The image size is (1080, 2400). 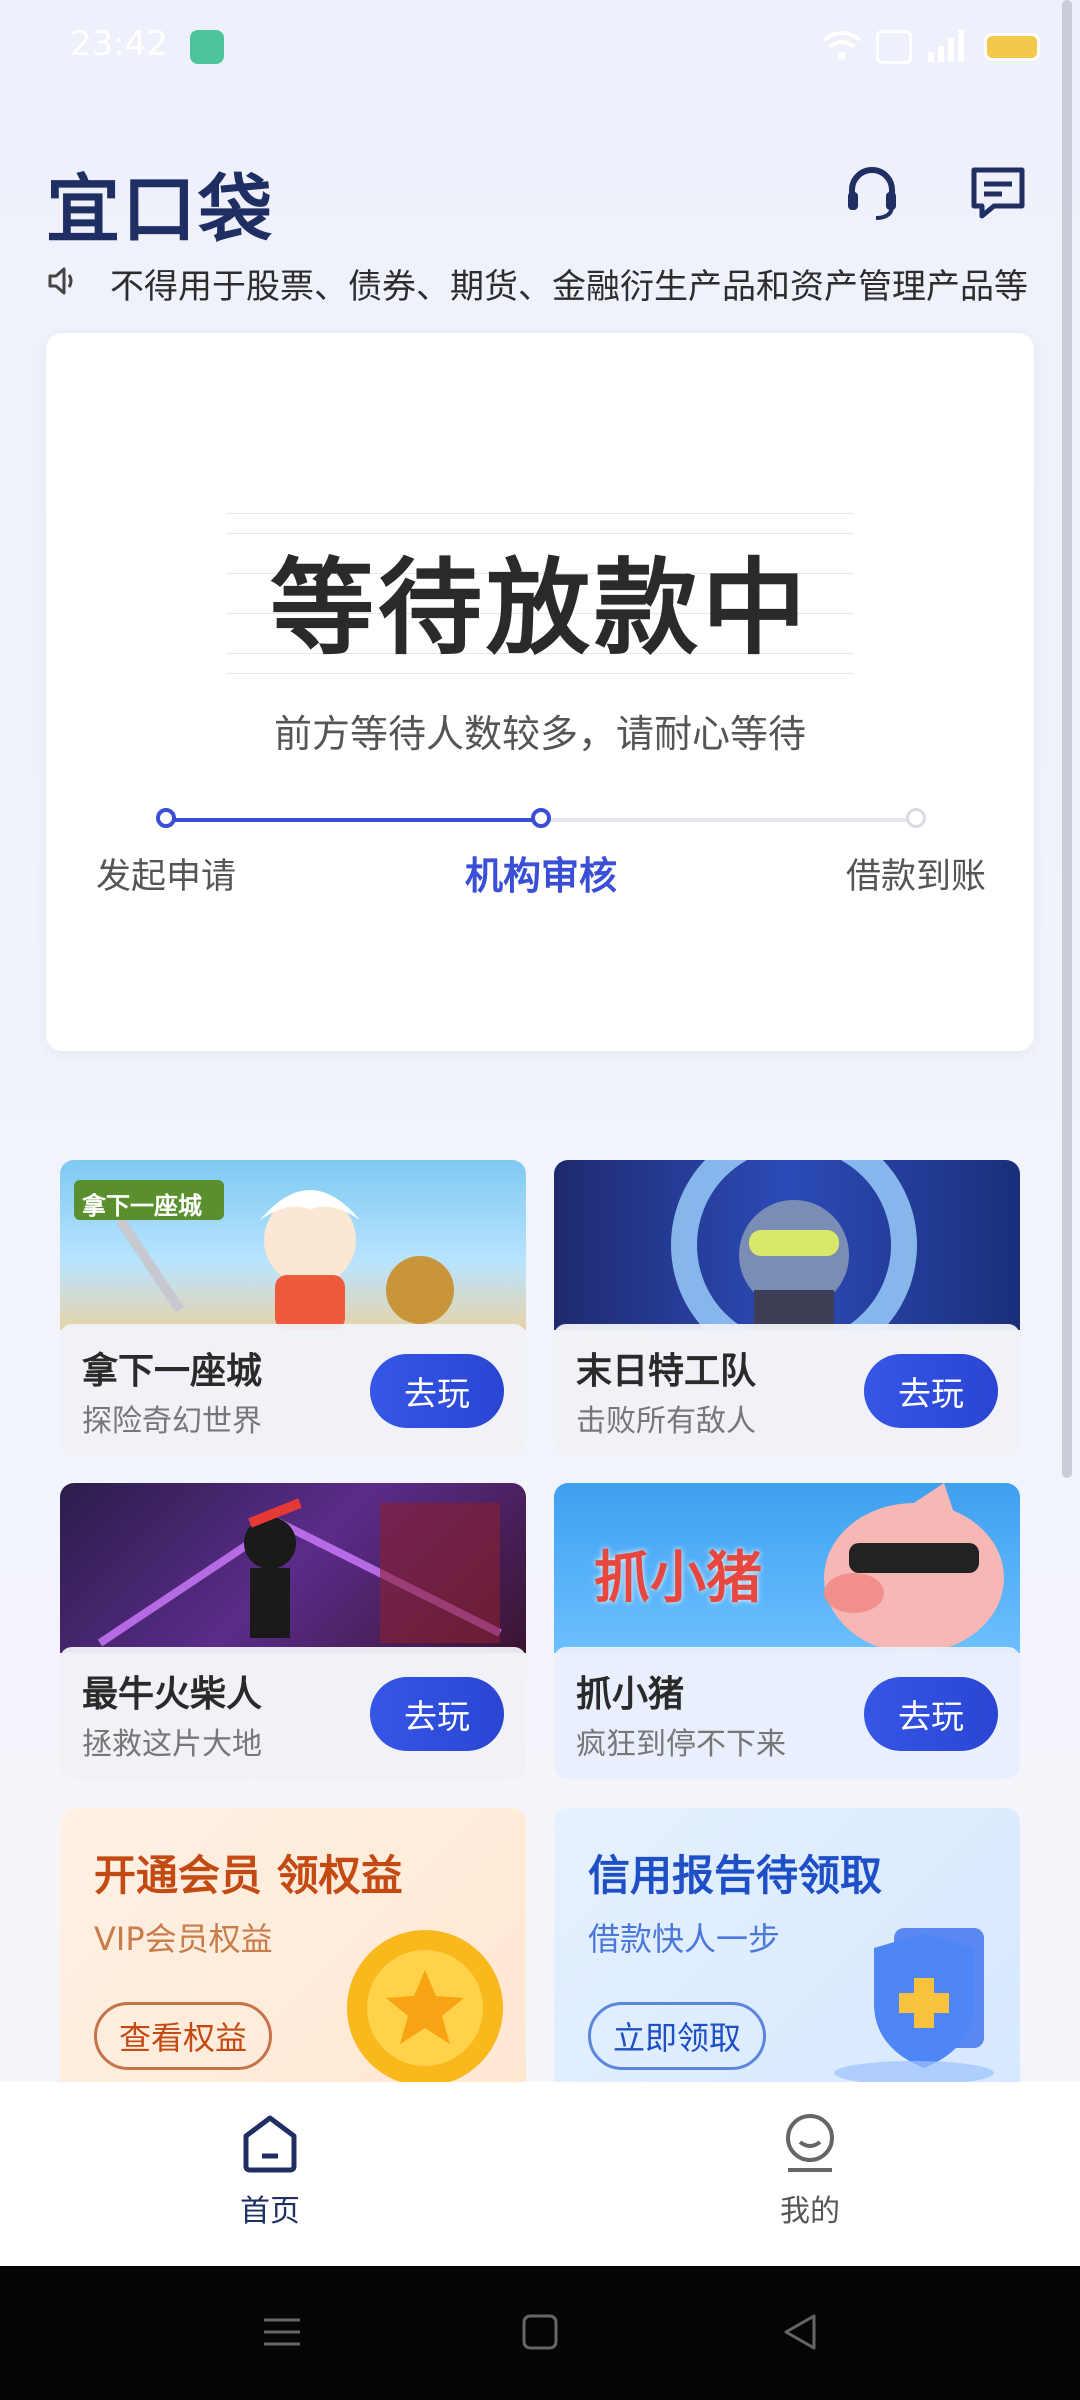 I want to click on scrollbar, so click(x=1067, y=739).